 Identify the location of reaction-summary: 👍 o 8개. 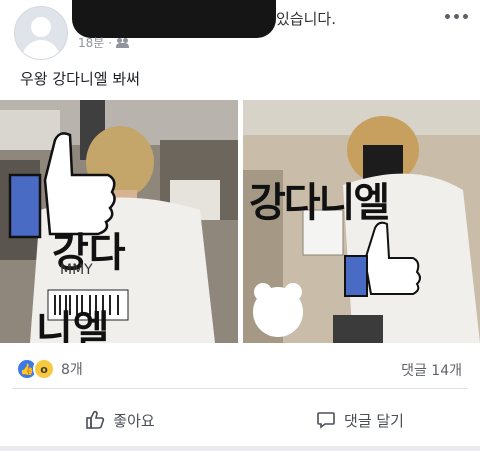
(49, 369).